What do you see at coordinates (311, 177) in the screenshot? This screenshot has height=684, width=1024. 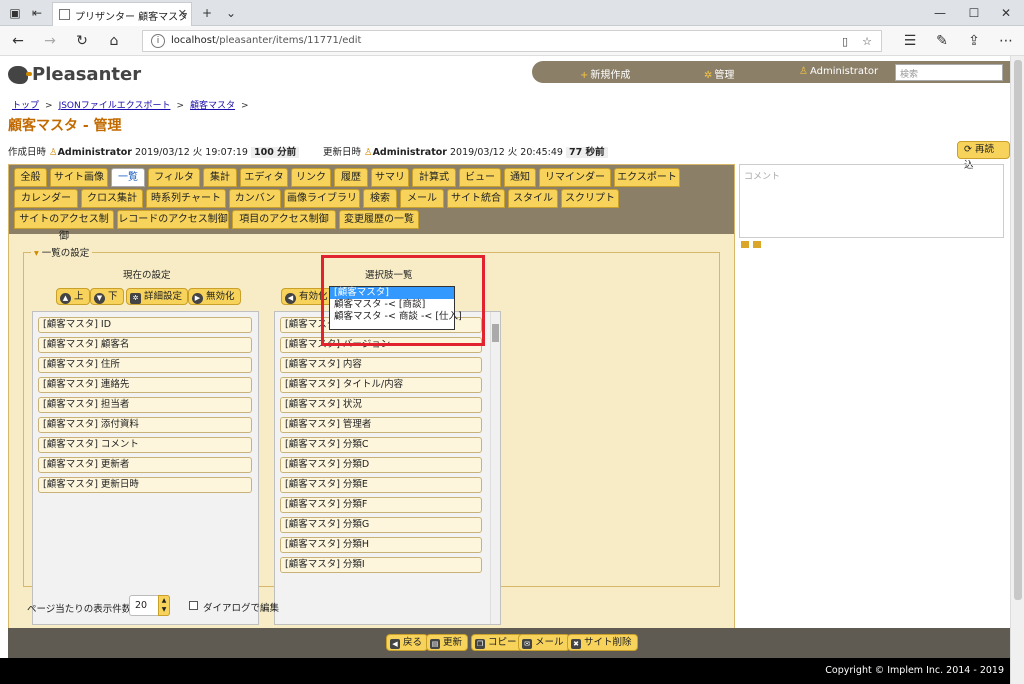 I see `tab-row1-6: リンク` at bounding box center [311, 177].